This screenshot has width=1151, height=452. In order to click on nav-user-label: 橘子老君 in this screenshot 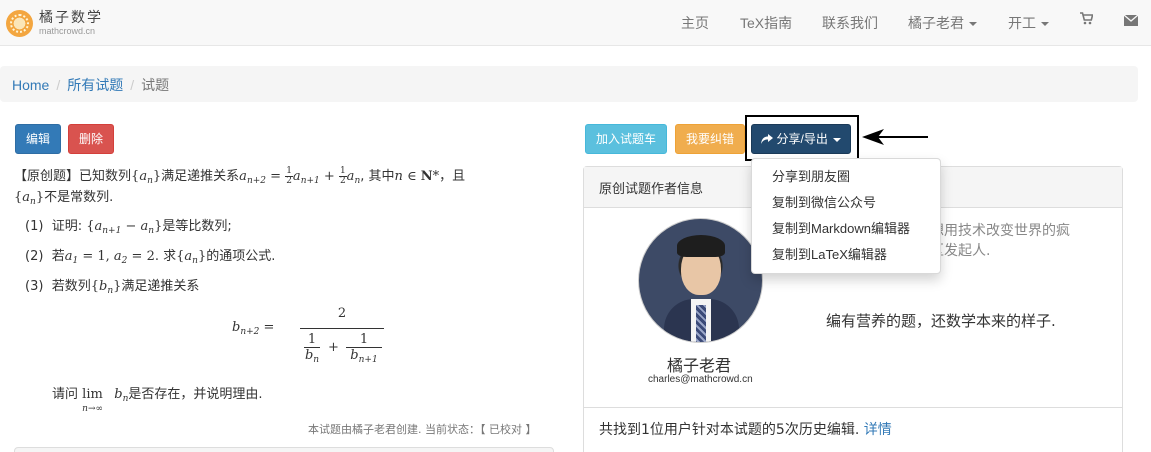, I will do `click(936, 23)`.